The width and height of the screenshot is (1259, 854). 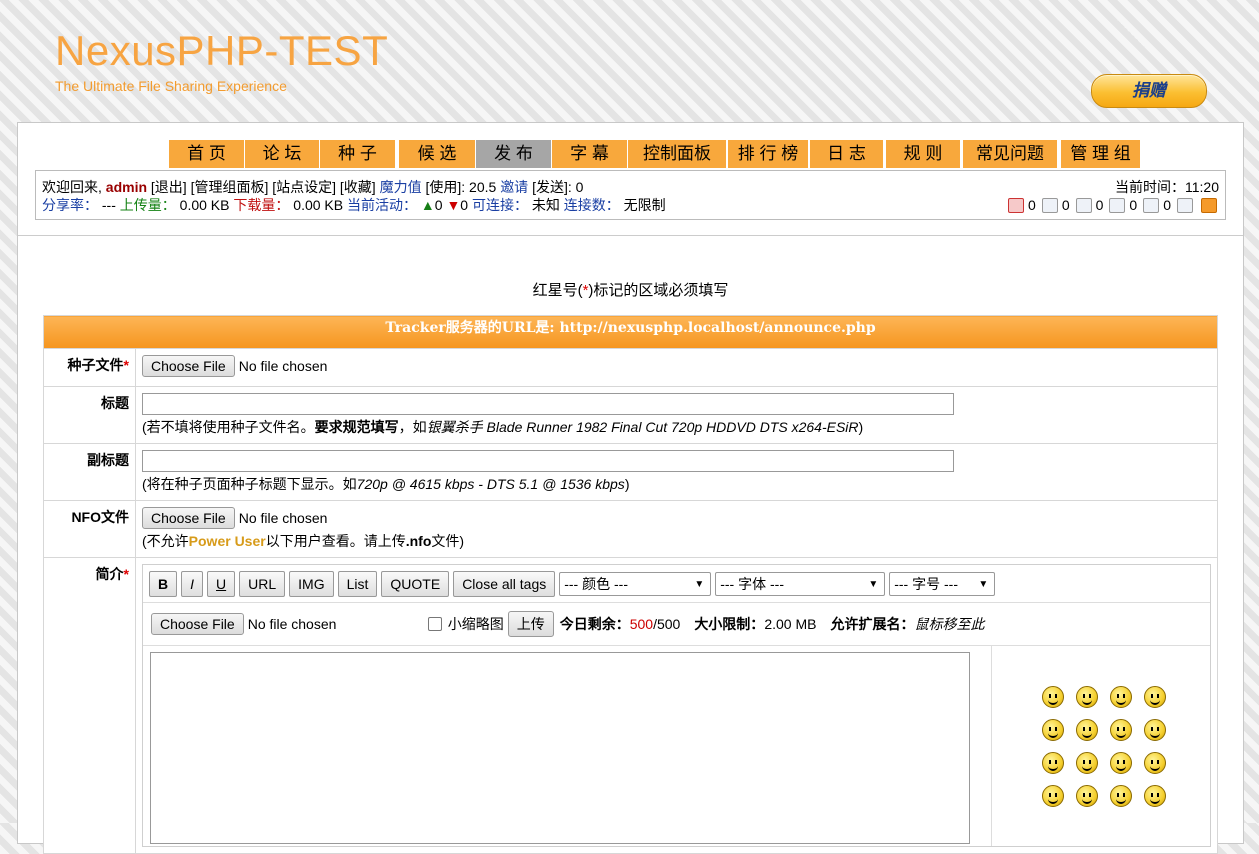 I want to click on donate-button: 捐赠, so click(x=1149, y=91).